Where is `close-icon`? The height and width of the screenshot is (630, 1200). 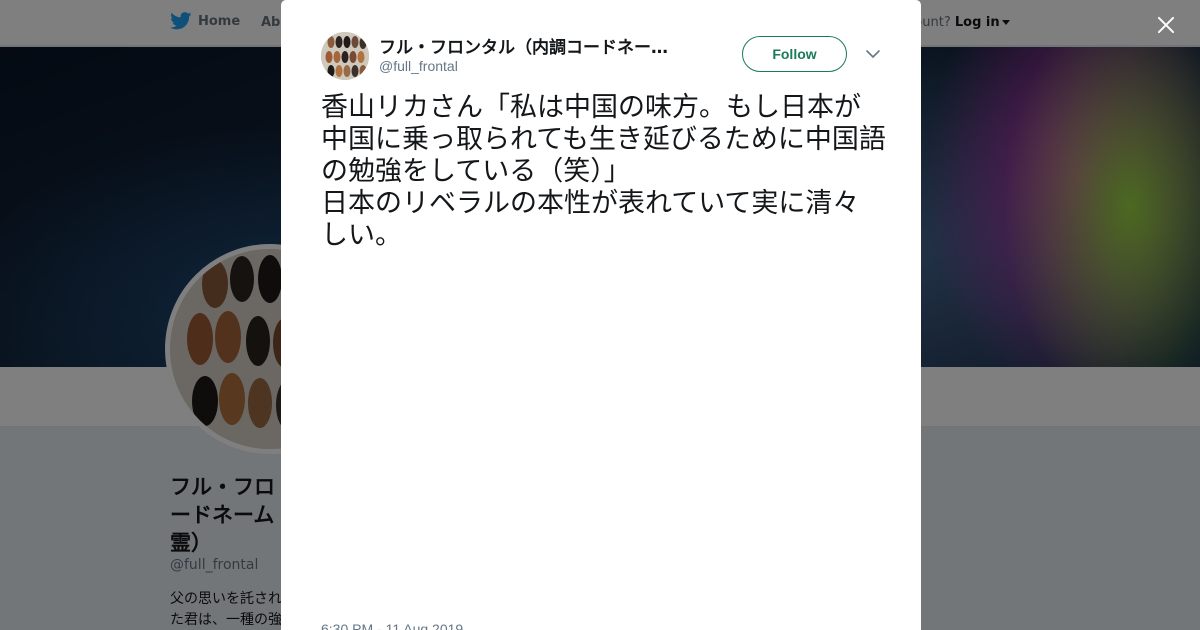
close-icon is located at coordinates (1166, 25).